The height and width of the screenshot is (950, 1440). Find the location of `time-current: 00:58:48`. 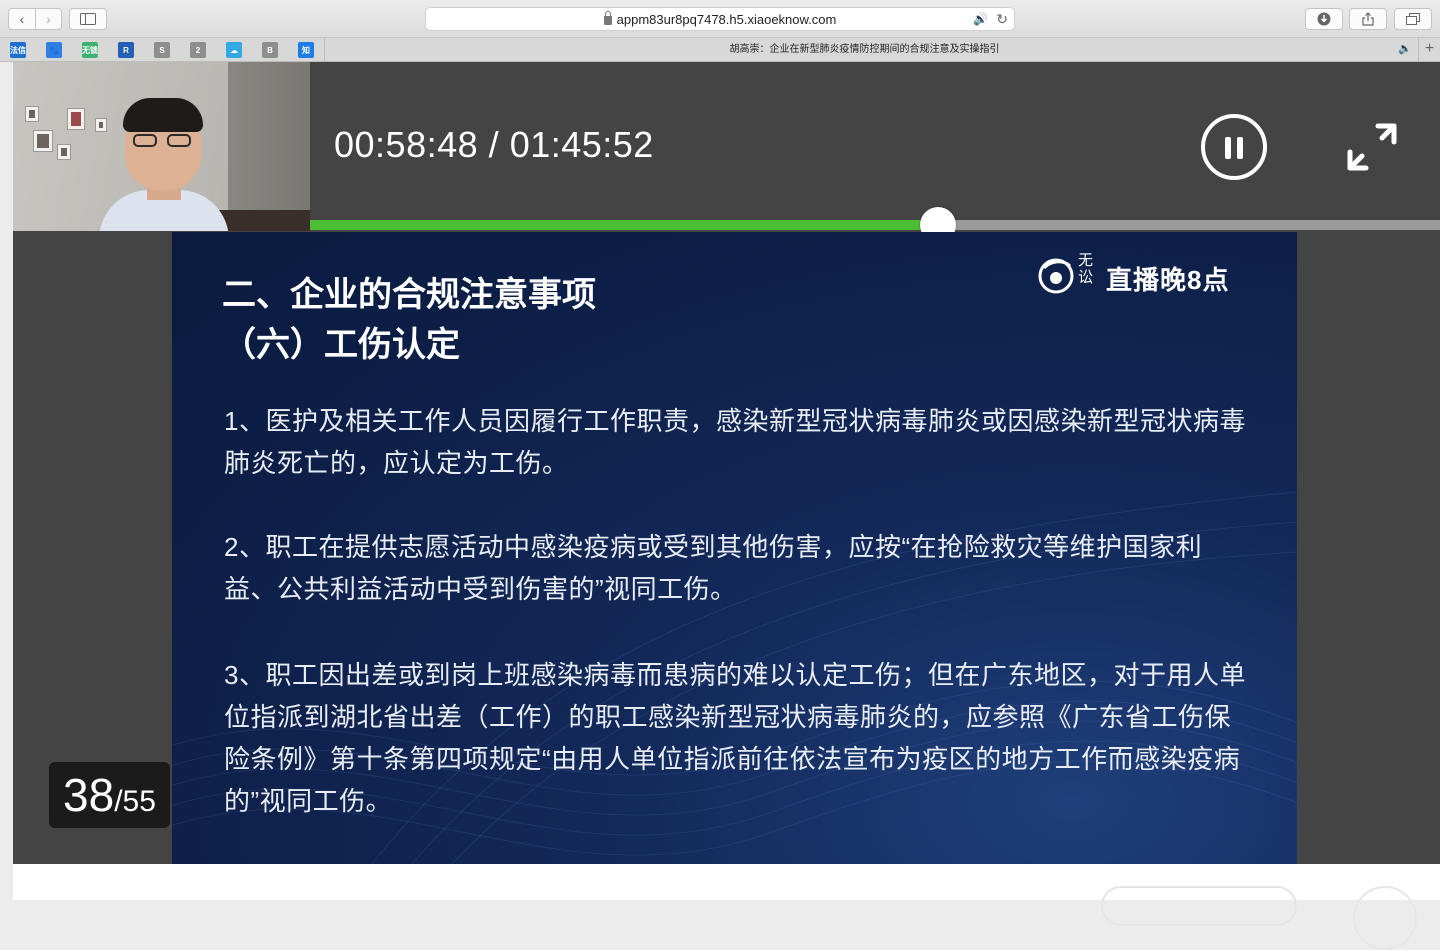

time-current: 00:58:48 is located at coordinates (406, 144).